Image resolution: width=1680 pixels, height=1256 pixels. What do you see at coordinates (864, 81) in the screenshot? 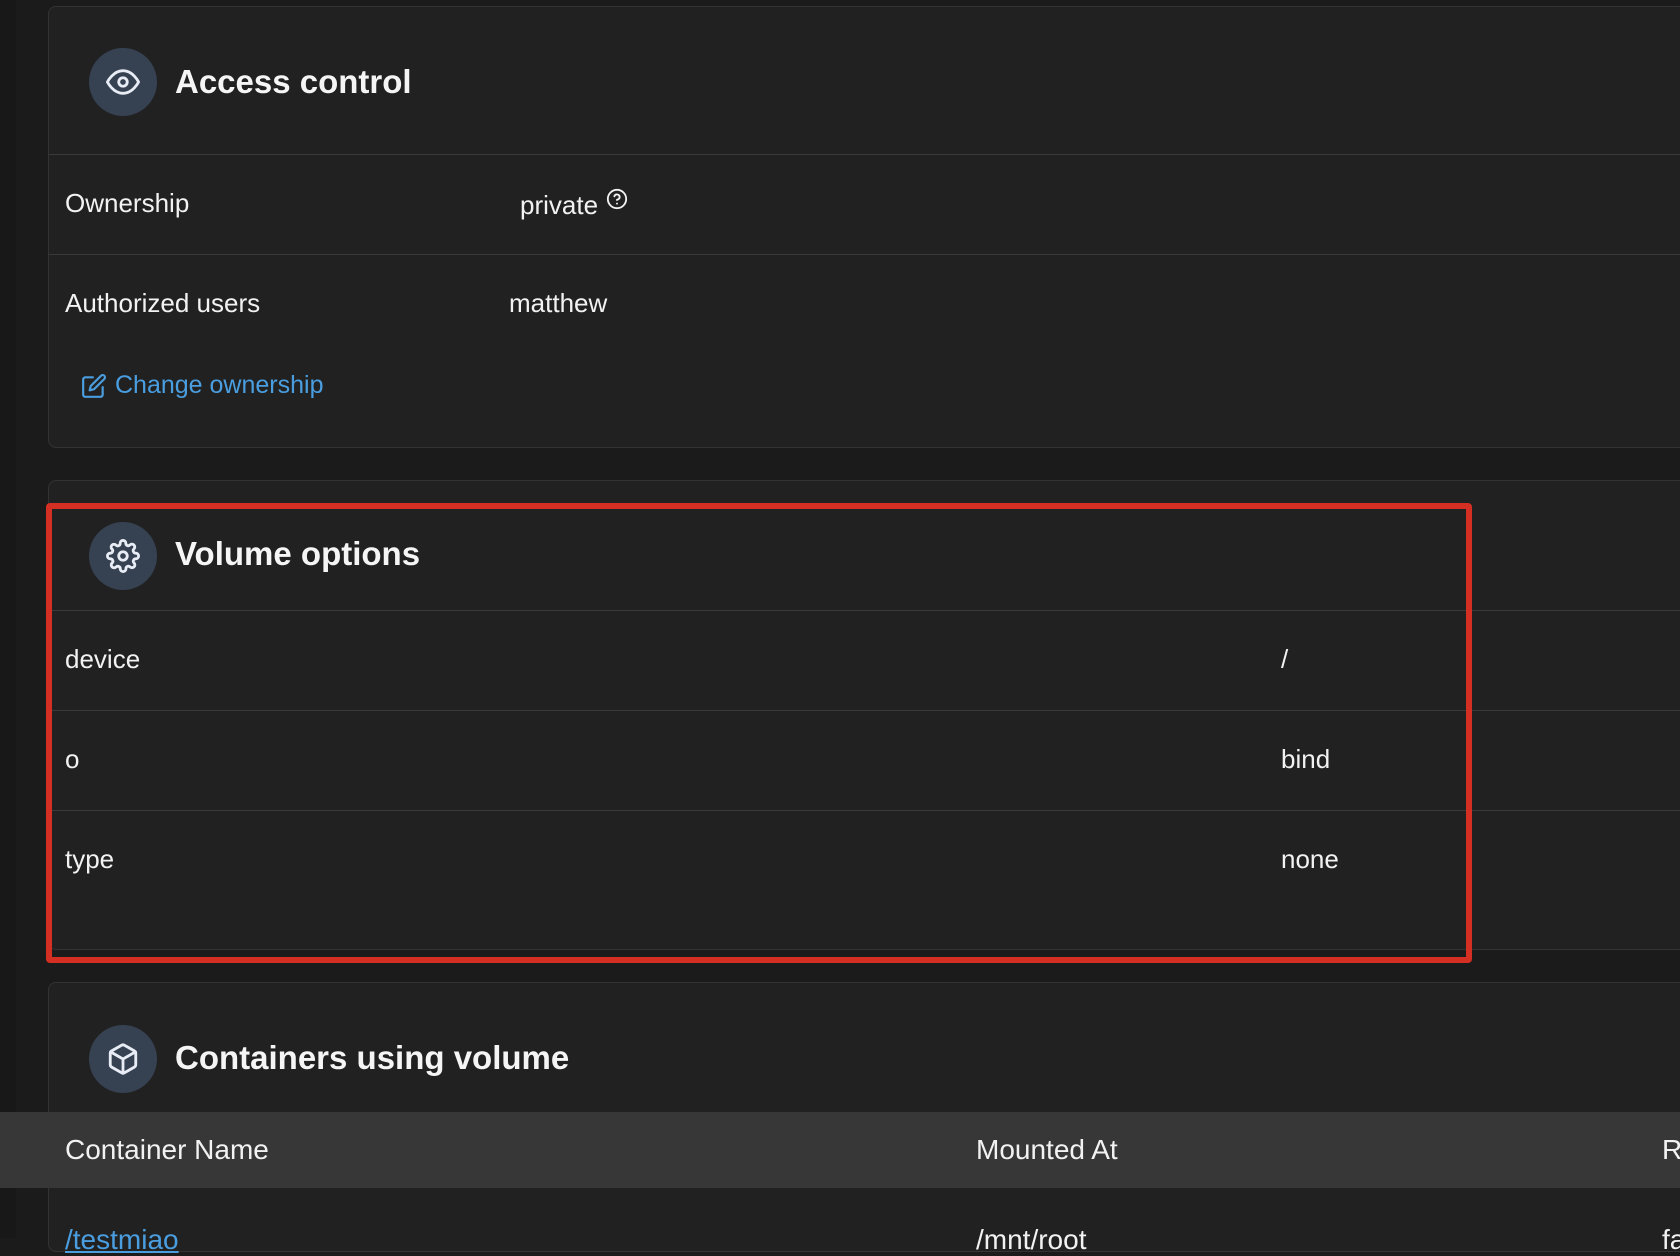
I see `access-control-header: Access control` at bounding box center [864, 81].